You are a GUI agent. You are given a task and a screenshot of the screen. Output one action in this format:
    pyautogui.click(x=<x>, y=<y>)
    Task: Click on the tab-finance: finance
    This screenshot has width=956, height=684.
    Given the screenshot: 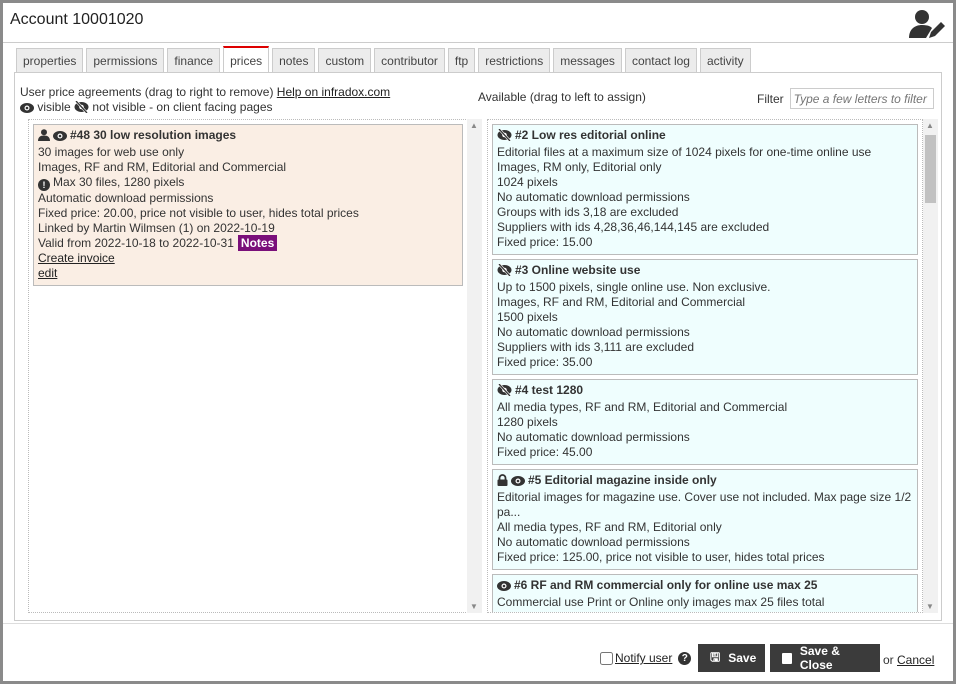 What is the action you would take?
    pyautogui.click(x=194, y=60)
    